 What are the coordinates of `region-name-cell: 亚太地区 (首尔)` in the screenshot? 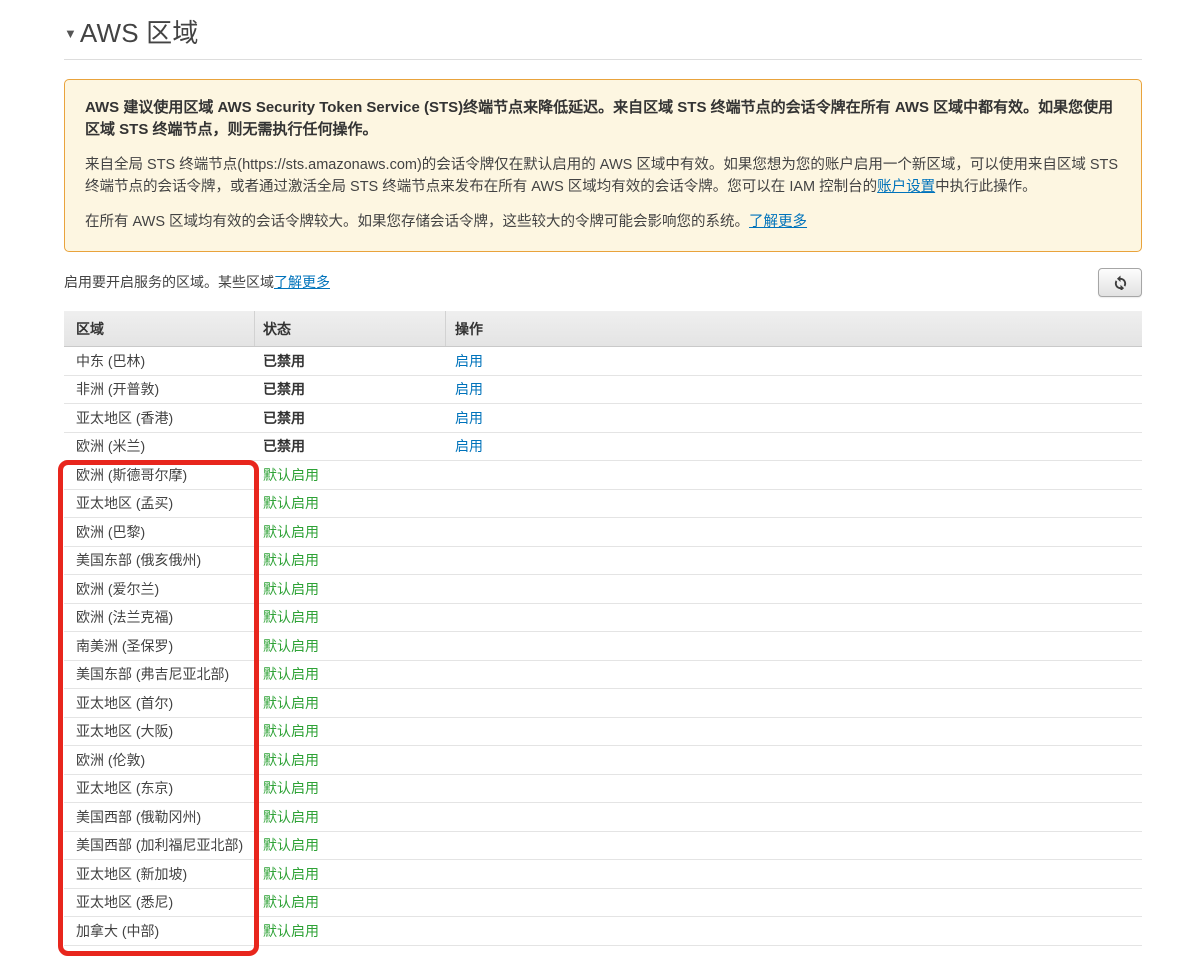 It's located at (125, 702).